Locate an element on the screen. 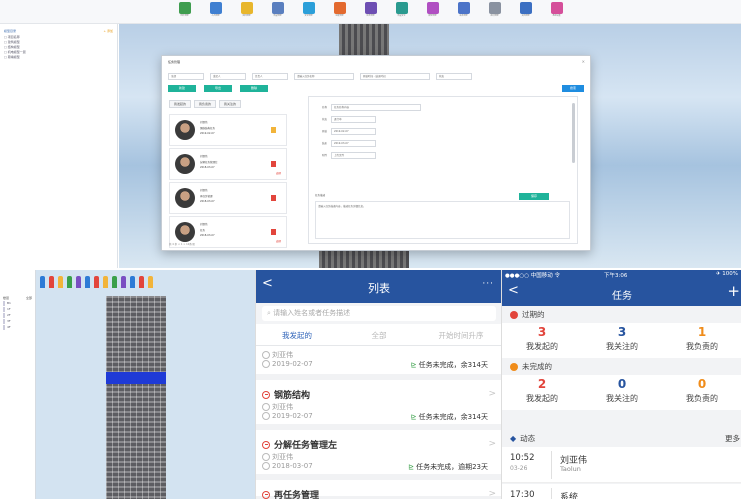 Image resolution: width=741 pixels, height=499 pixels. detail-field: 结束 2019-03-07 is located at coordinates (393, 143).